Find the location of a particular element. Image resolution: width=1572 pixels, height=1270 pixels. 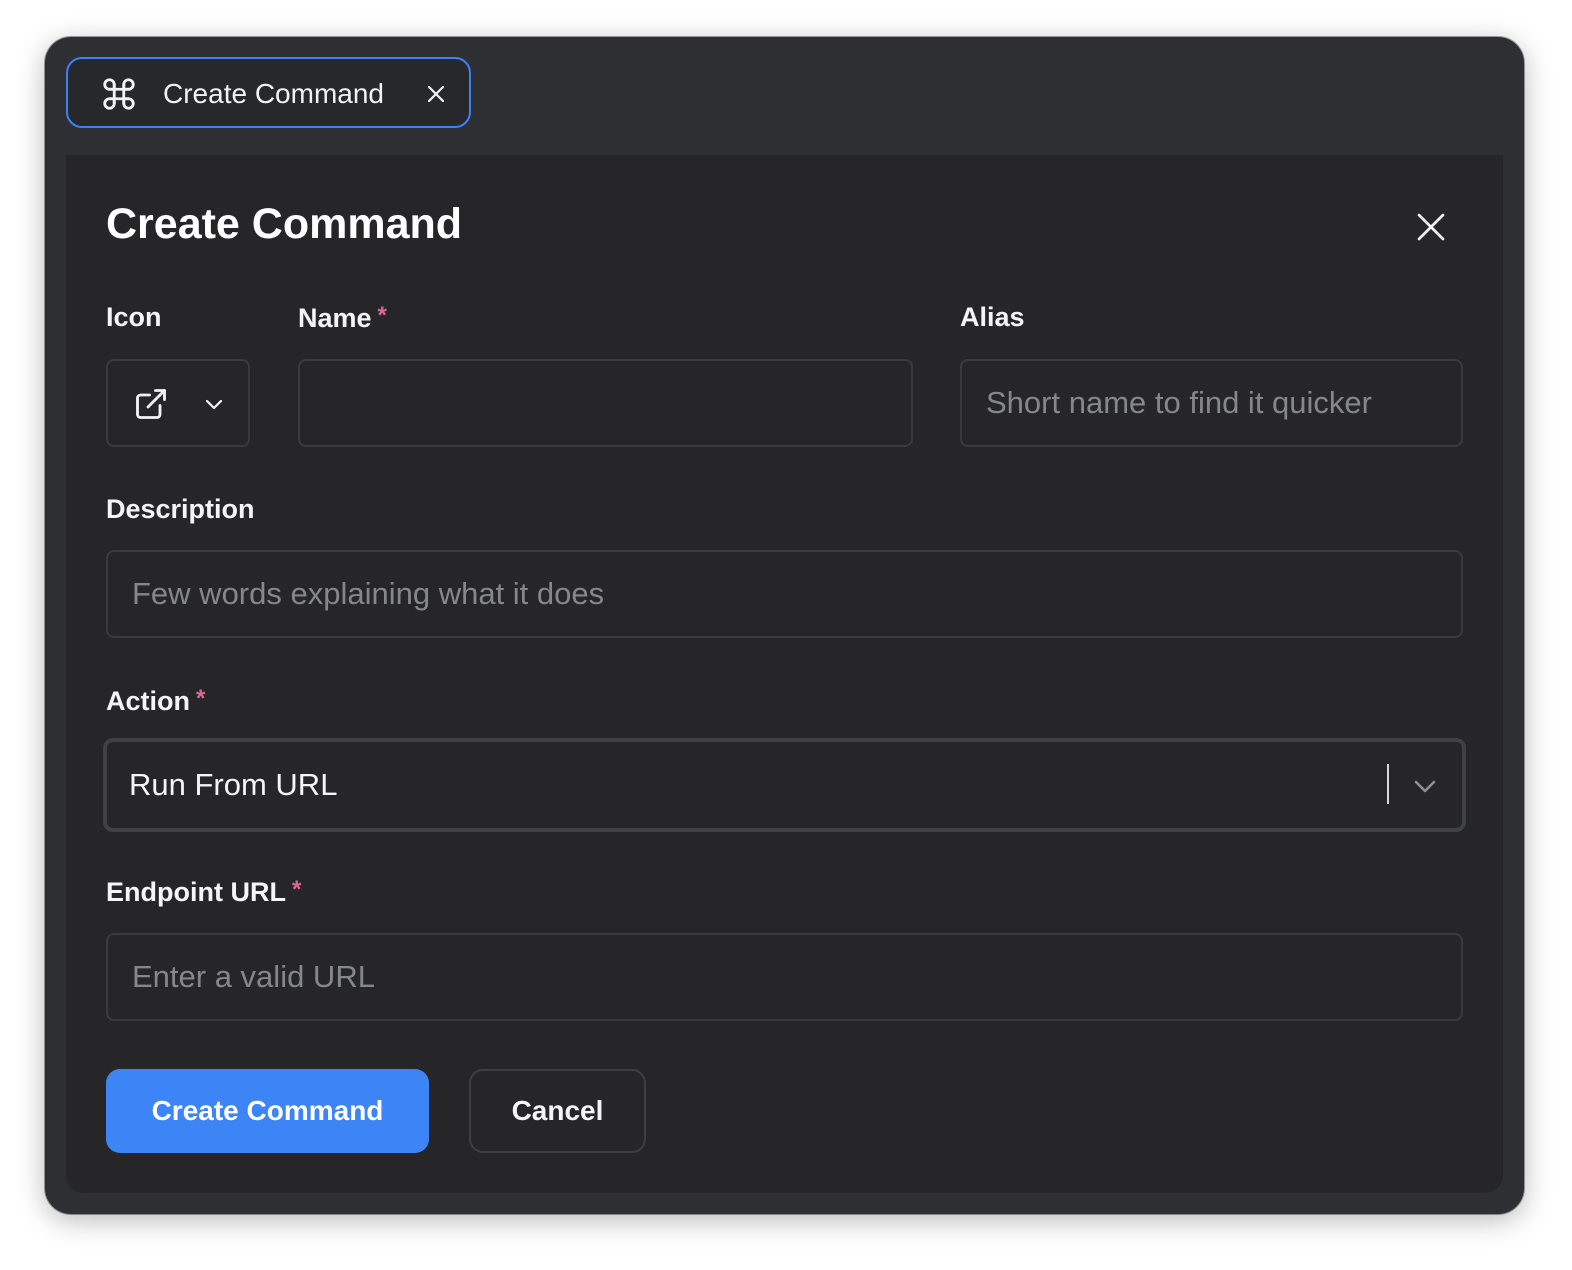

external-link-icon is located at coordinates (151, 404).